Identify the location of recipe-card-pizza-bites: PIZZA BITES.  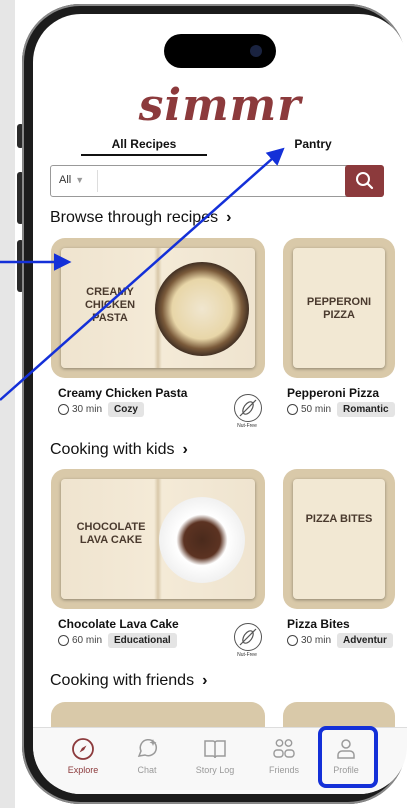
(339, 539).